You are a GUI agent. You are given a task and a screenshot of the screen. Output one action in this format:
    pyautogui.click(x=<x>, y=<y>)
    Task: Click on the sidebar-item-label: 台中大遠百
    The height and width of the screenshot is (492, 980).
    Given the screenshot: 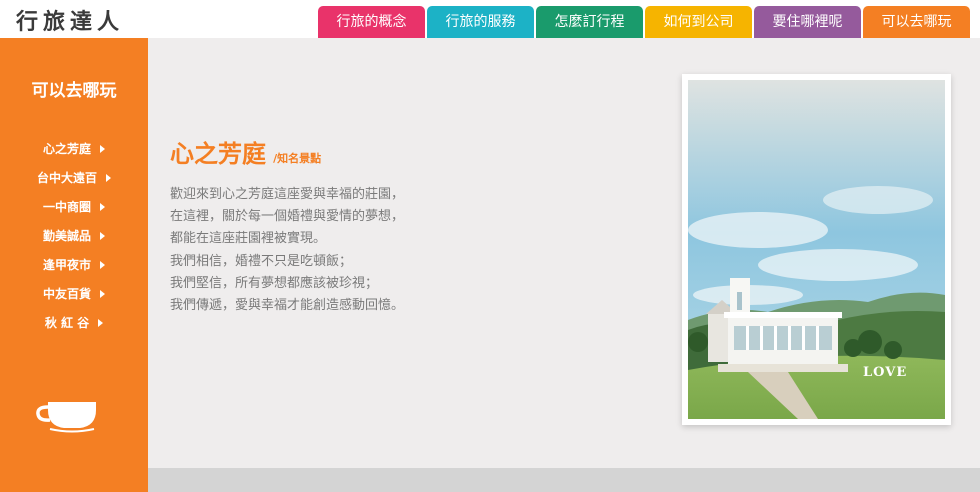 What is the action you would take?
    pyautogui.click(x=66, y=178)
    